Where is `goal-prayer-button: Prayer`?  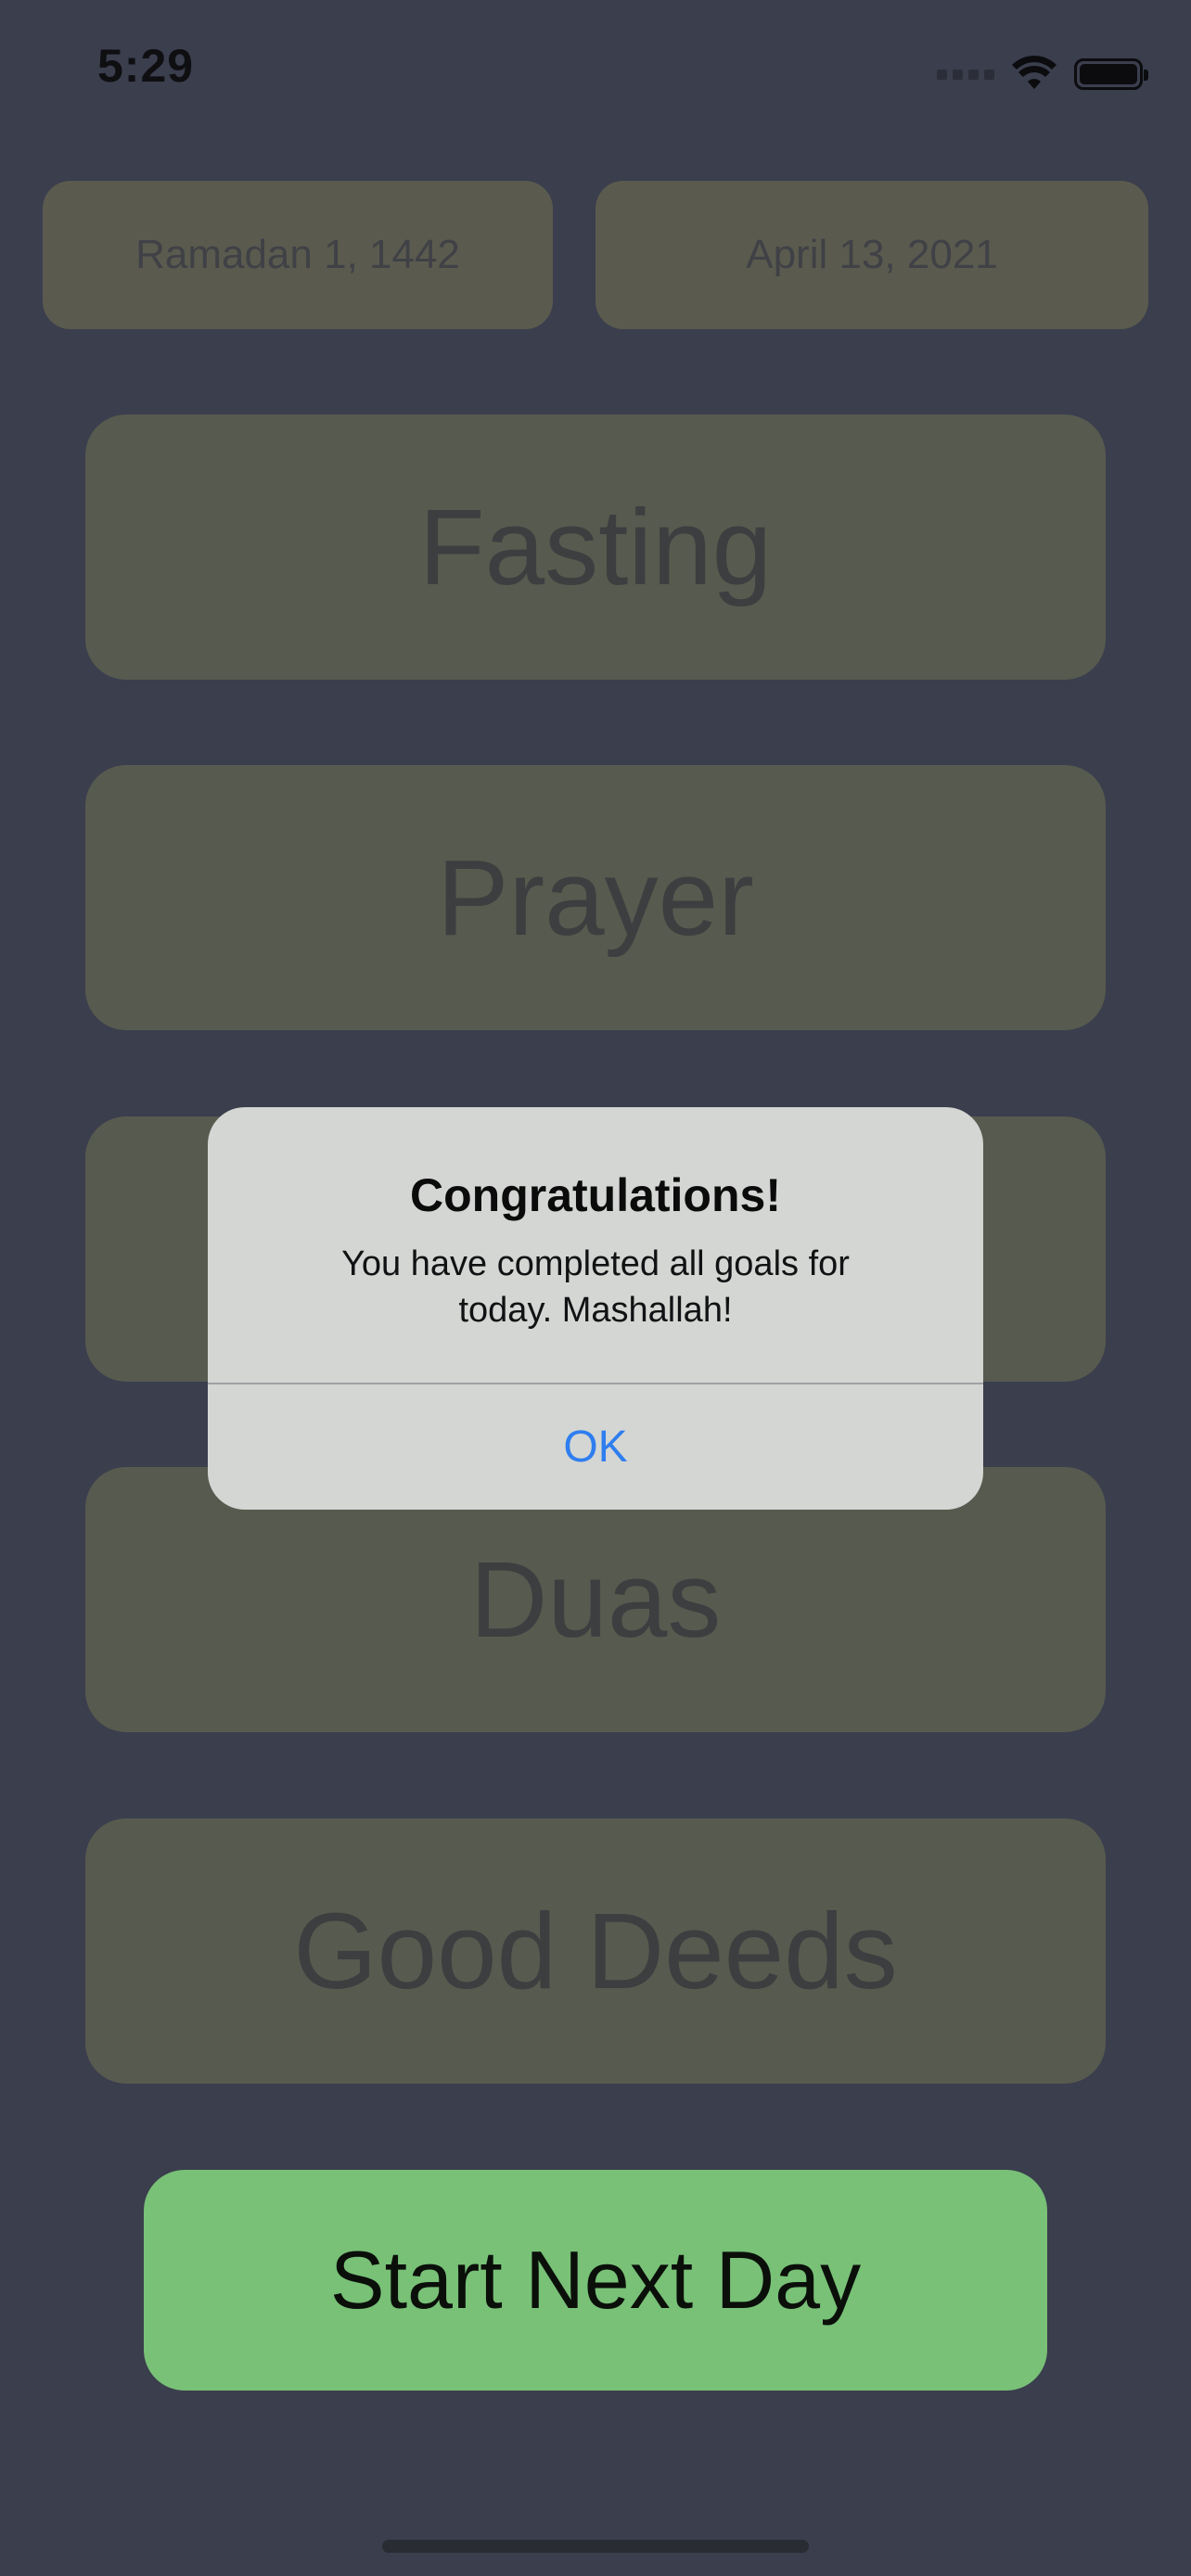
goal-prayer-button: Prayer is located at coordinates (595, 897).